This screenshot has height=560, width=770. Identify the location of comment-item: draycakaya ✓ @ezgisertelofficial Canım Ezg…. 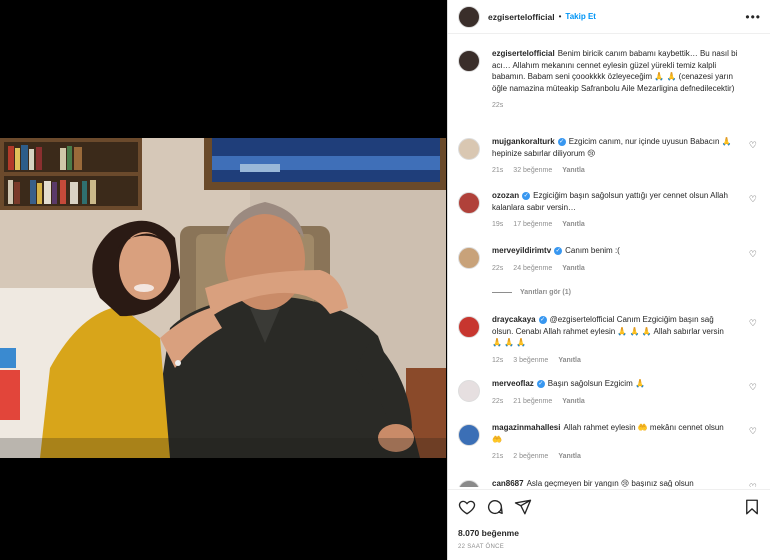
(610, 340).